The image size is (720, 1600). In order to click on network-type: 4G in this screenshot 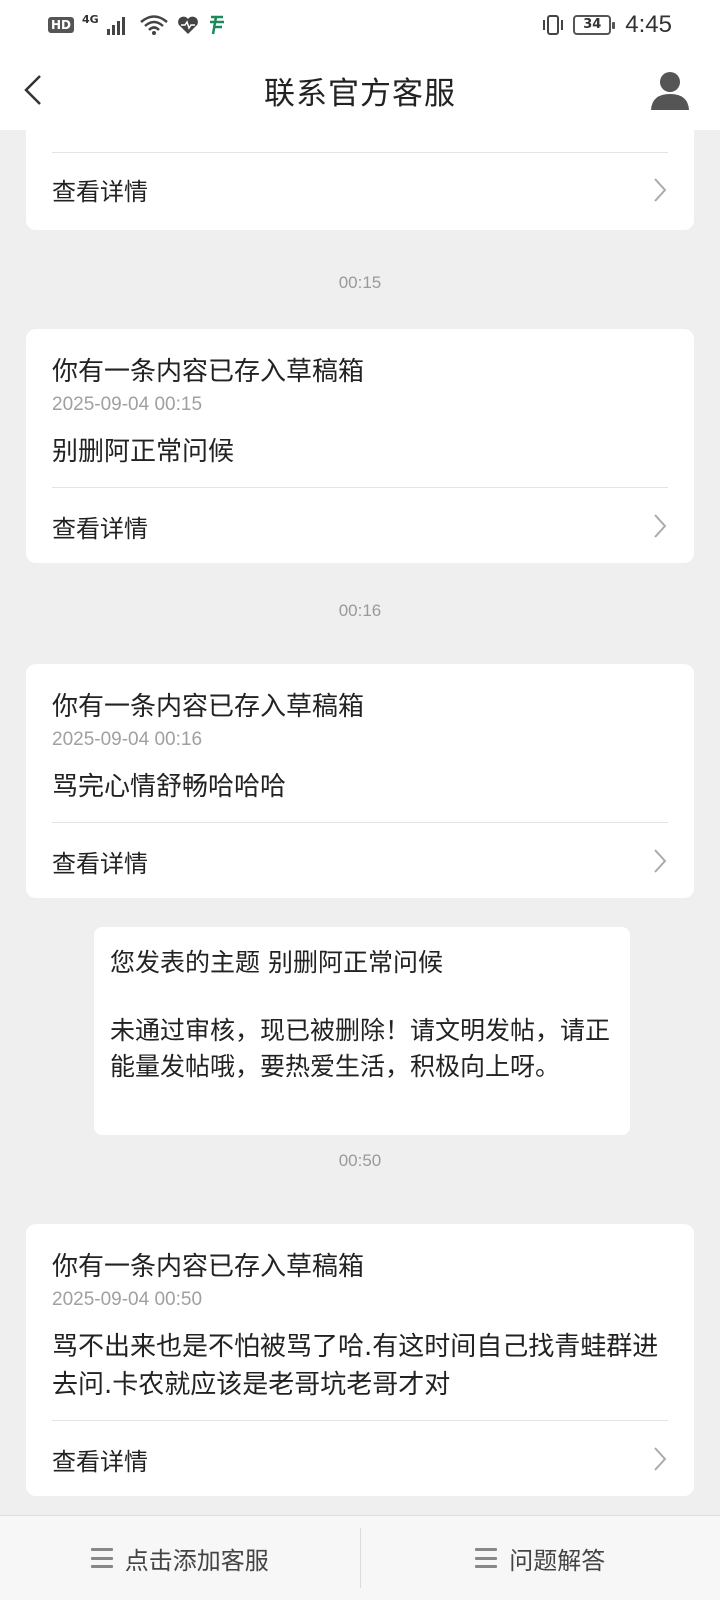, I will do `click(90, 19)`.